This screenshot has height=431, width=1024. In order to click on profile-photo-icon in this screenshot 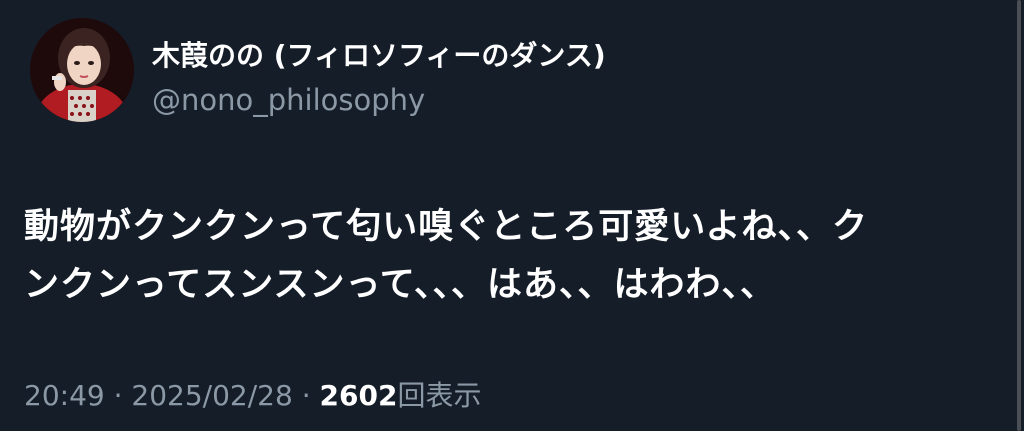, I will do `click(82, 70)`.